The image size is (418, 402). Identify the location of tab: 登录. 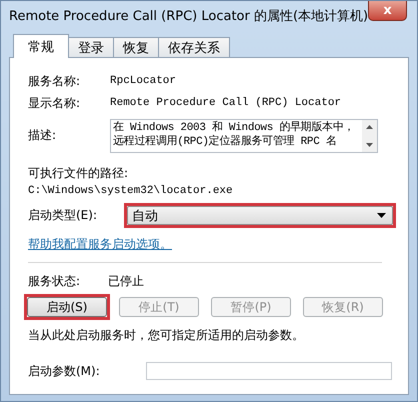
(91, 47).